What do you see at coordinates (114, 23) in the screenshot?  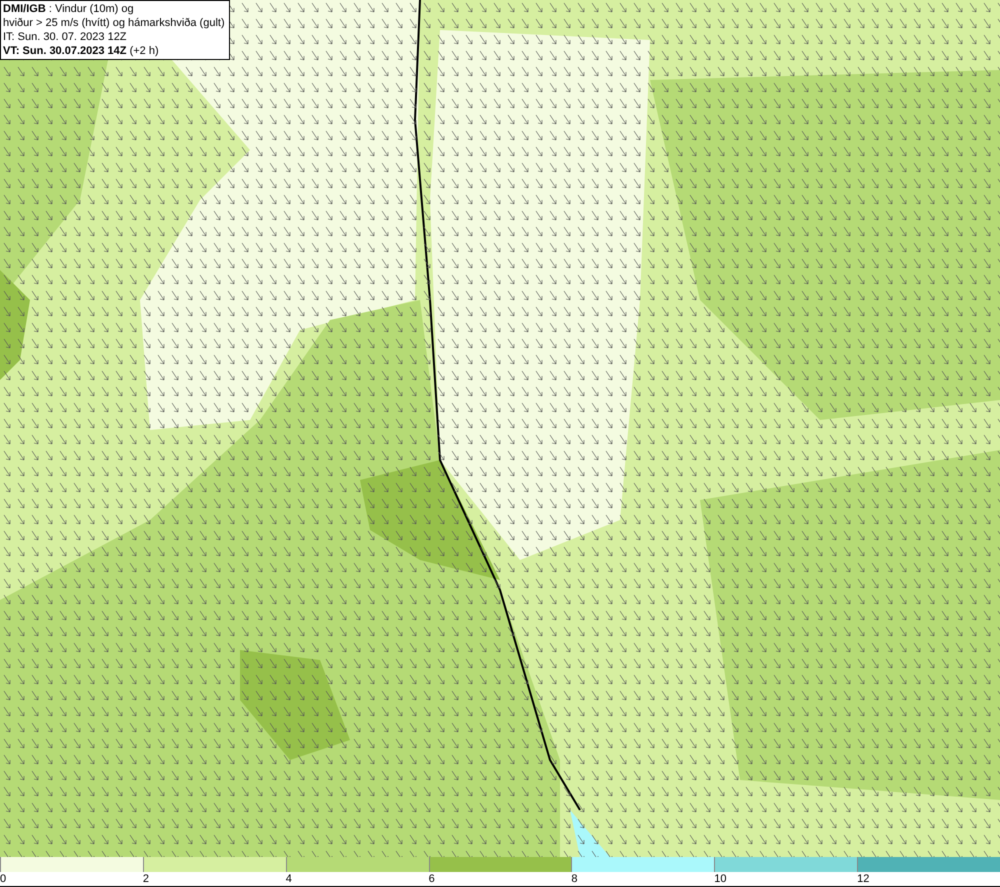 I see `info-text: hviður > 25 m/s (hvítt) og hámarkshviða (gult)` at bounding box center [114, 23].